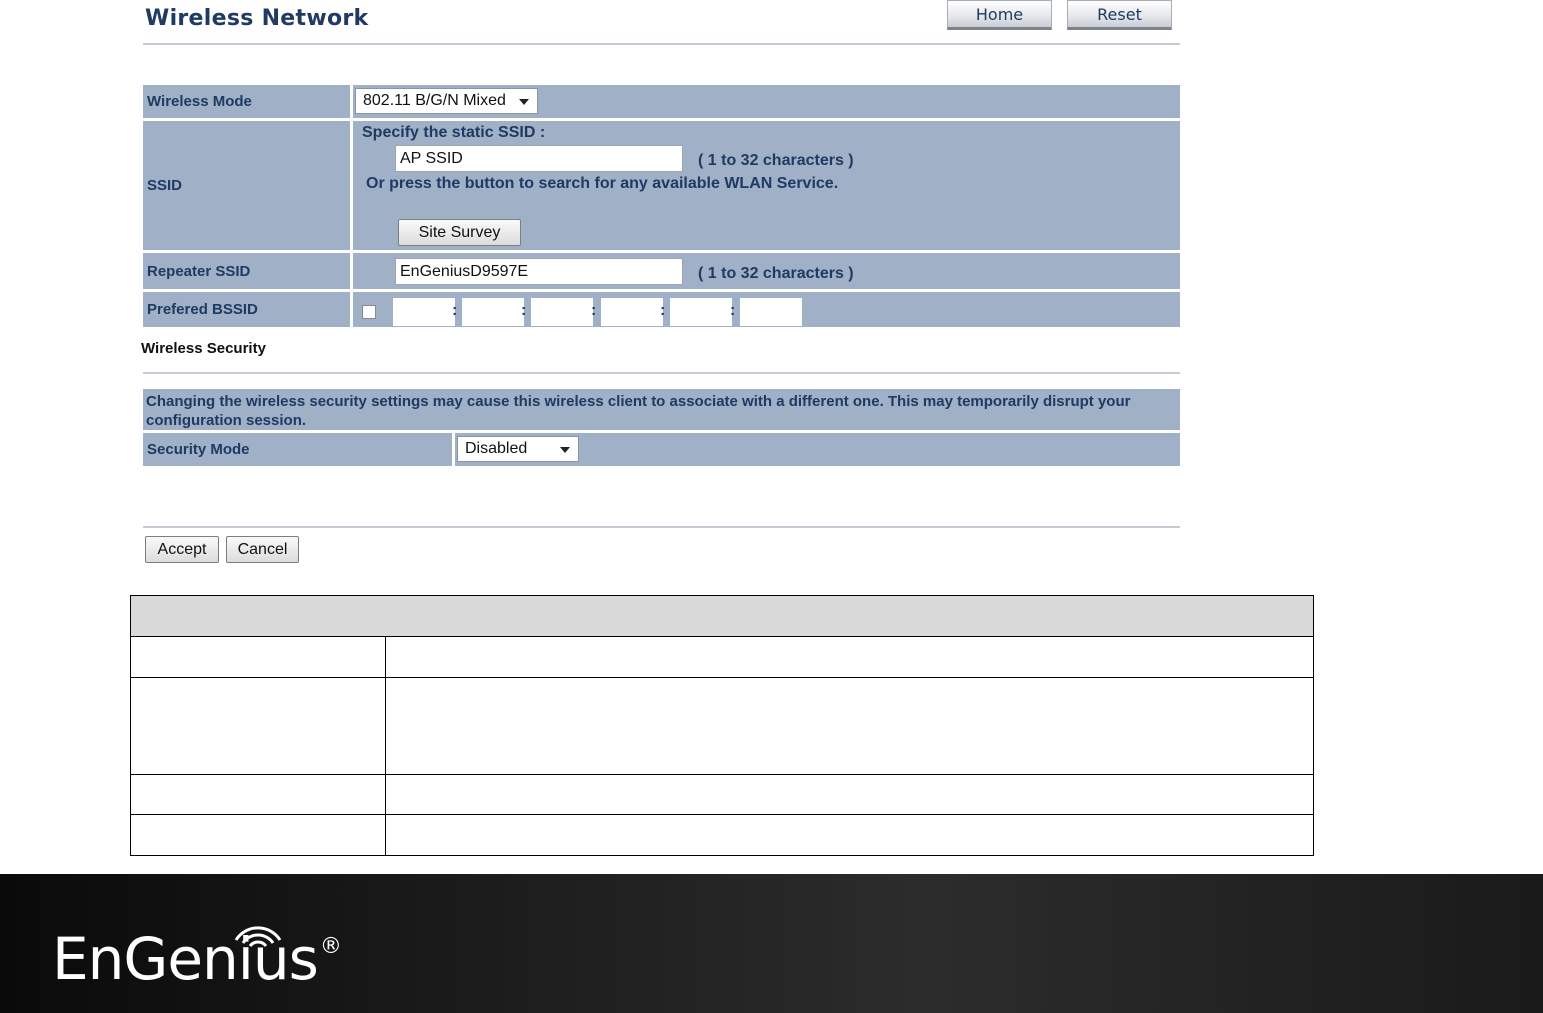  I want to click on security-divider, so click(661, 373).